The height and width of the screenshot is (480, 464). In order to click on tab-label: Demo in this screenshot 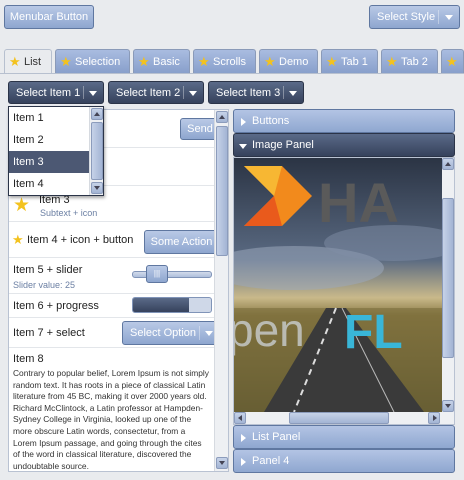, I will do `click(294, 61)`.